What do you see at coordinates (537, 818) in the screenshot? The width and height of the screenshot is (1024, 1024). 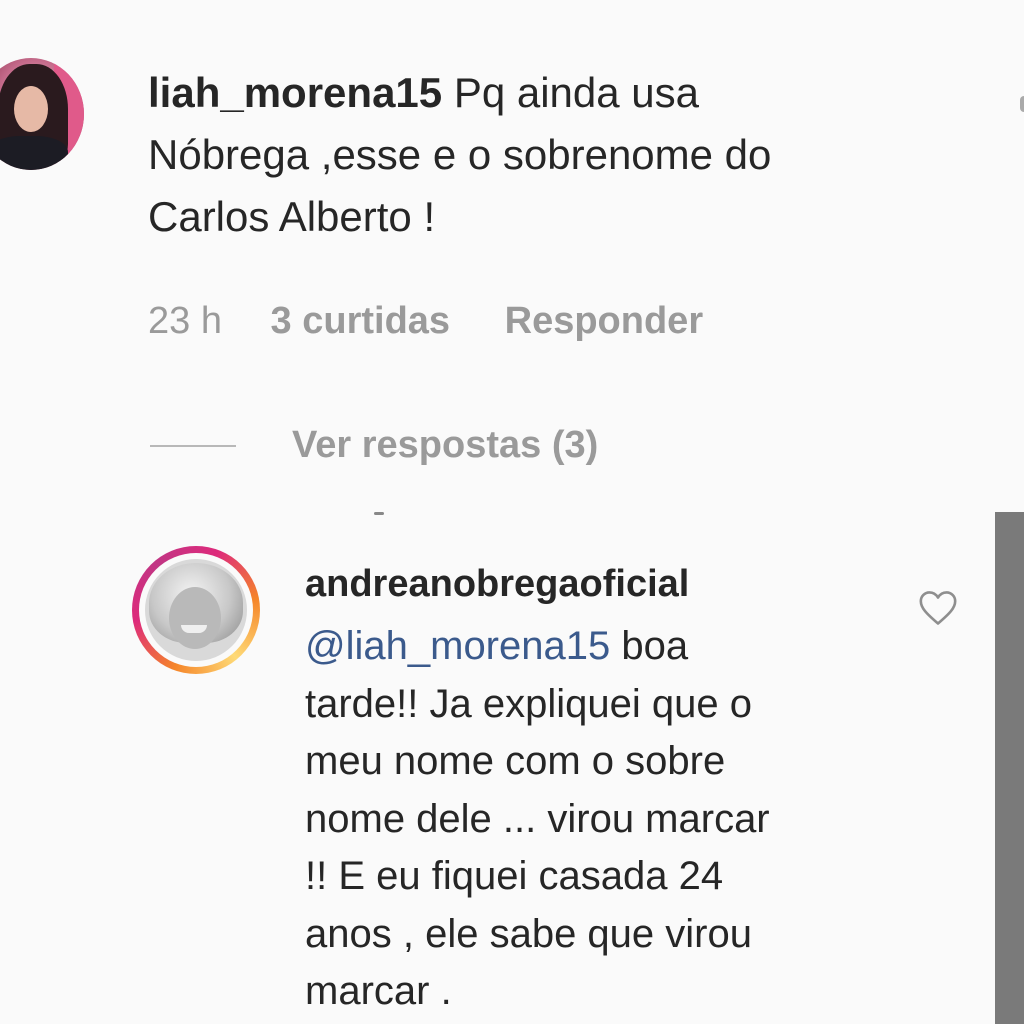 I see `reply-body-line-4: nome dele ... virou marcar` at bounding box center [537, 818].